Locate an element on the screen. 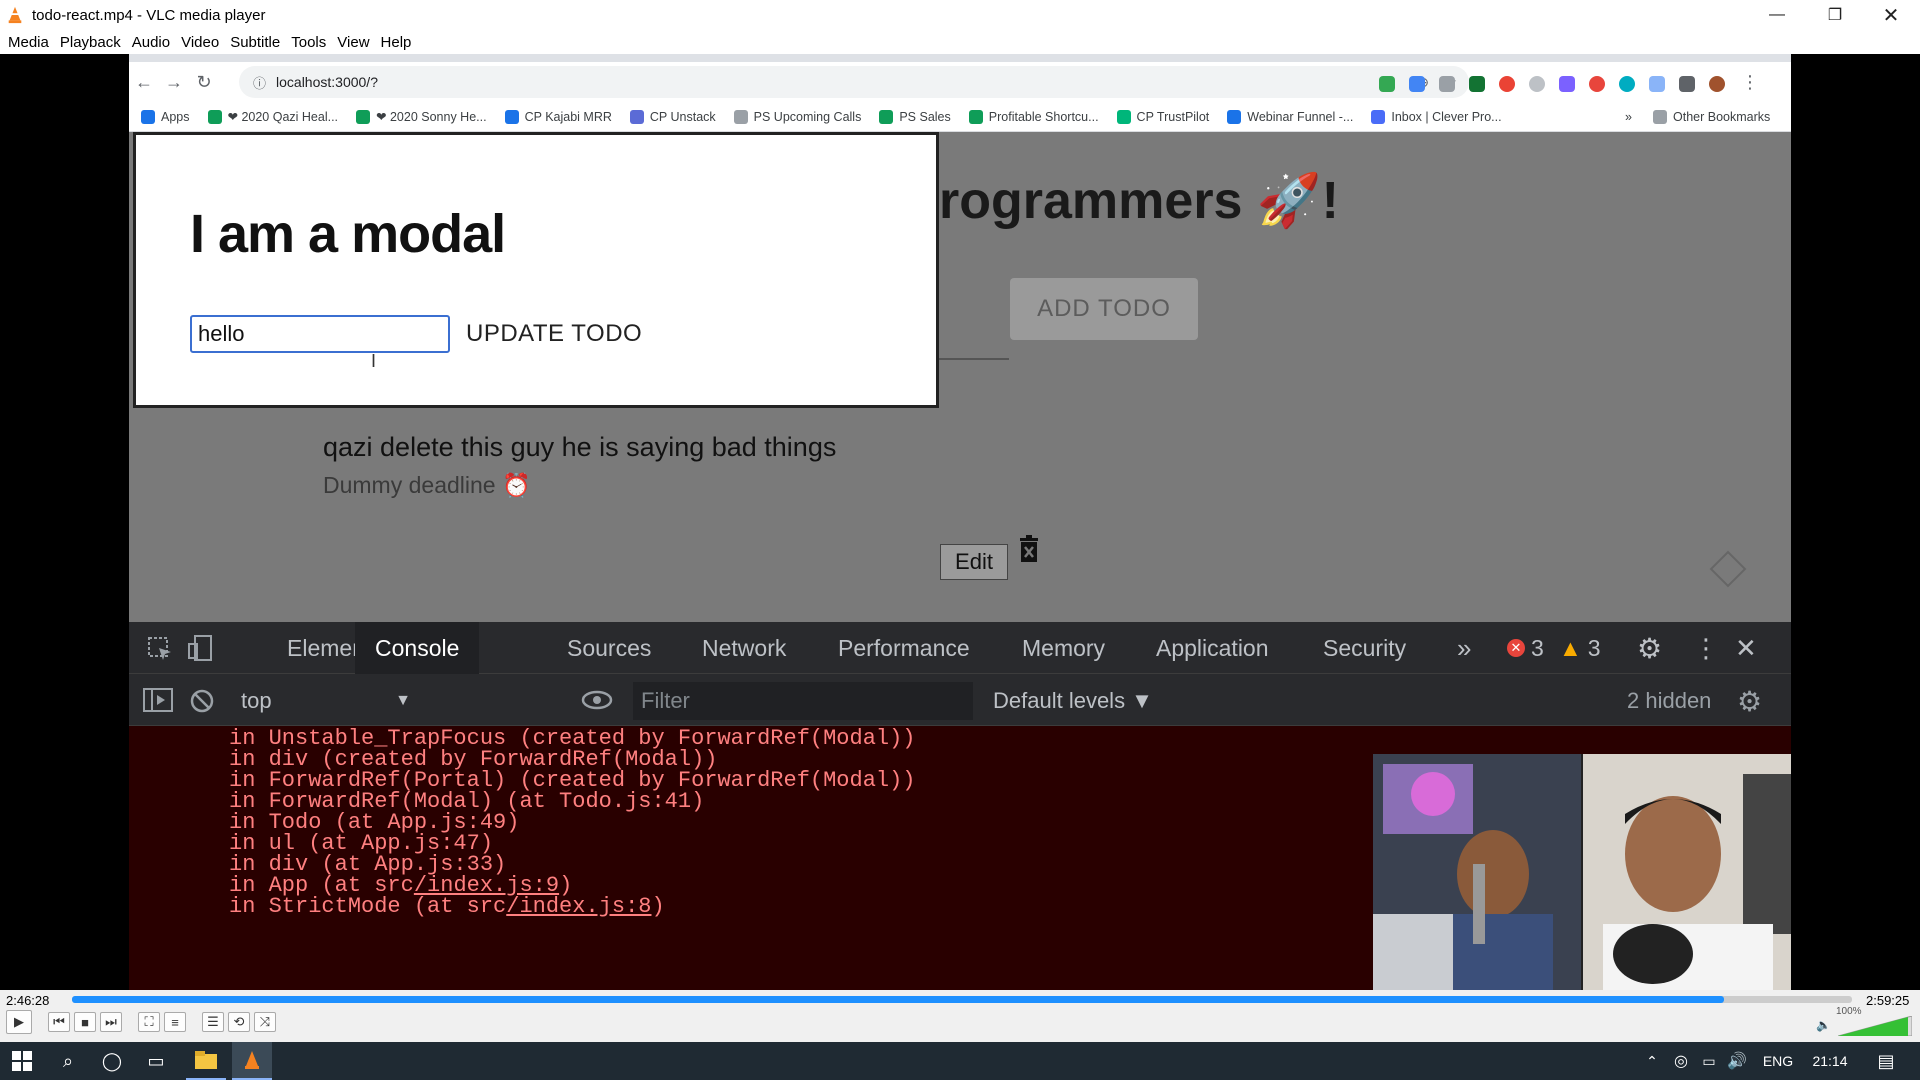 This screenshot has width=1920, height=1080. loop-icon: ⟲ is located at coordinates (239, 1022).